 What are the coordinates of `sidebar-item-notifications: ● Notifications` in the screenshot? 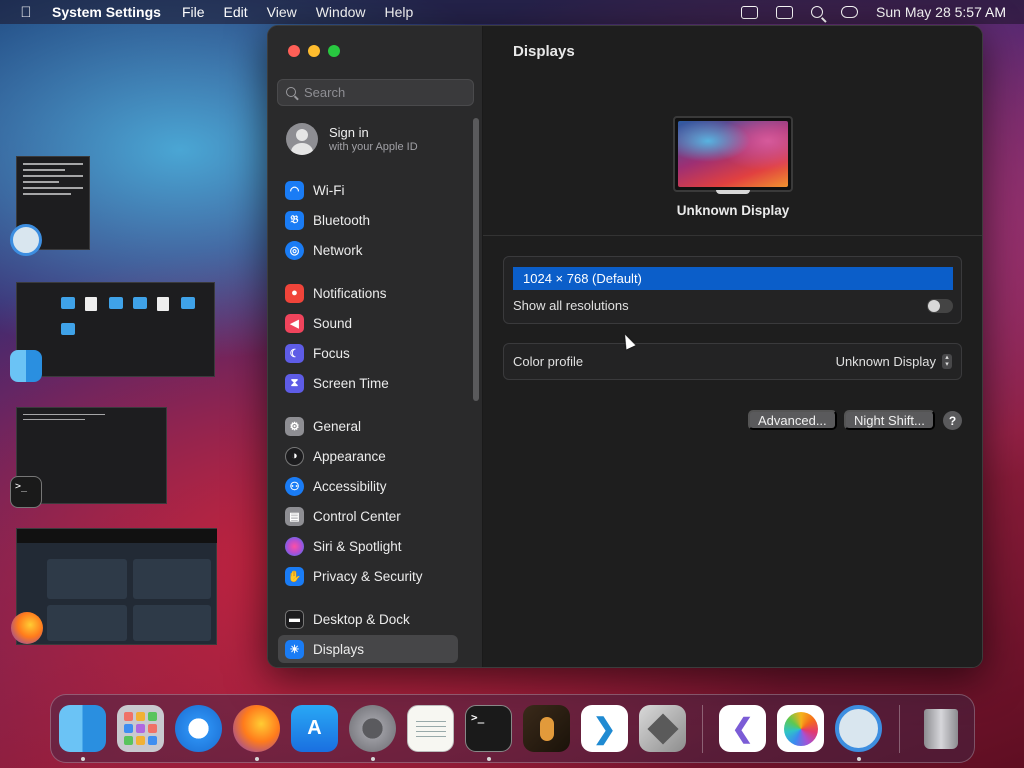 It's located at (368, 293).